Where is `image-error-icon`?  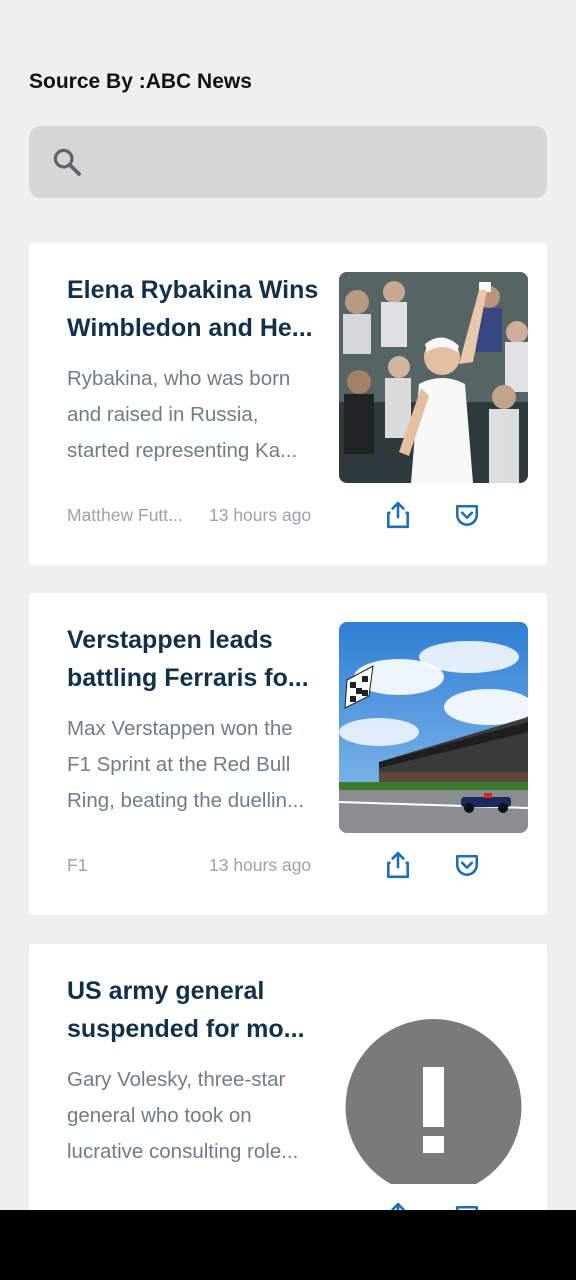 image-error-icon is located at coordinates (433, 1101).